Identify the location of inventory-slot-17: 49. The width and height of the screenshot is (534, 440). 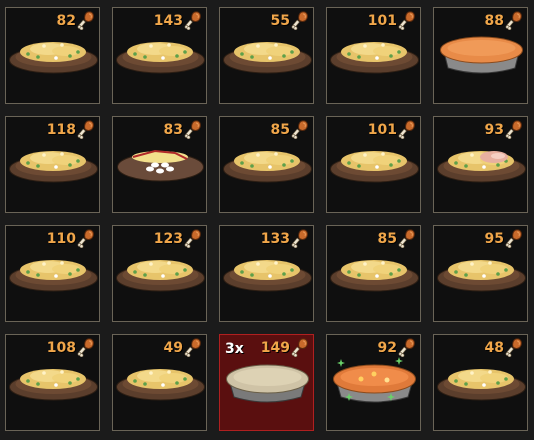
(159, 382).